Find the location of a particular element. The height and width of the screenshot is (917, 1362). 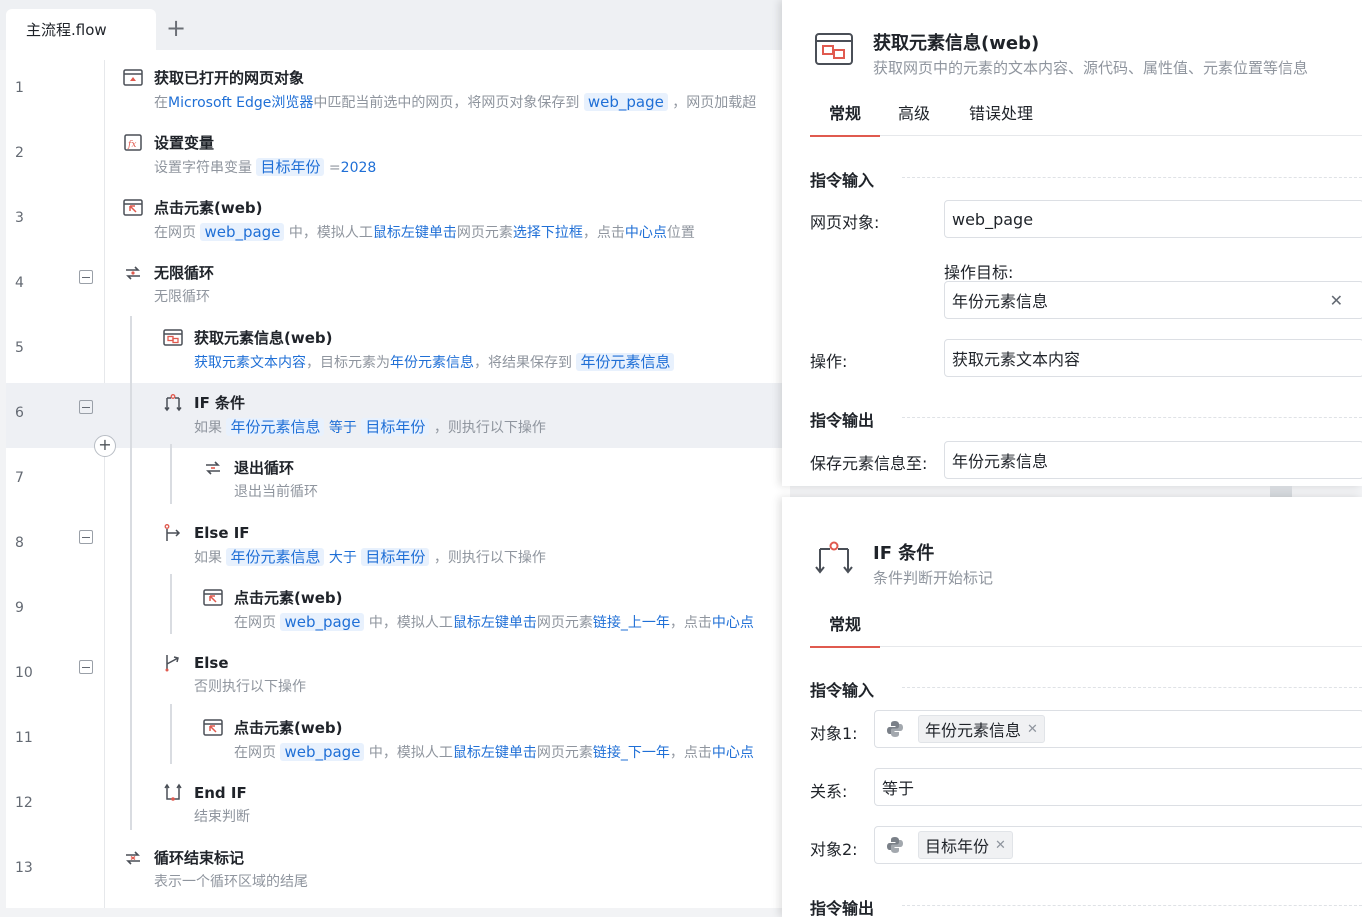

command-title: Else is located at coordinates (211, 663).